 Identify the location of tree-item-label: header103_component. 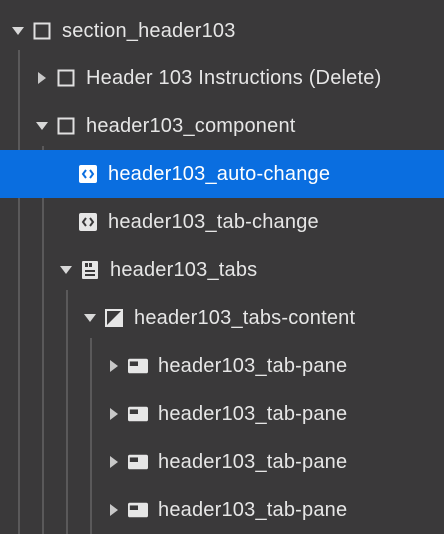
(191, 125).